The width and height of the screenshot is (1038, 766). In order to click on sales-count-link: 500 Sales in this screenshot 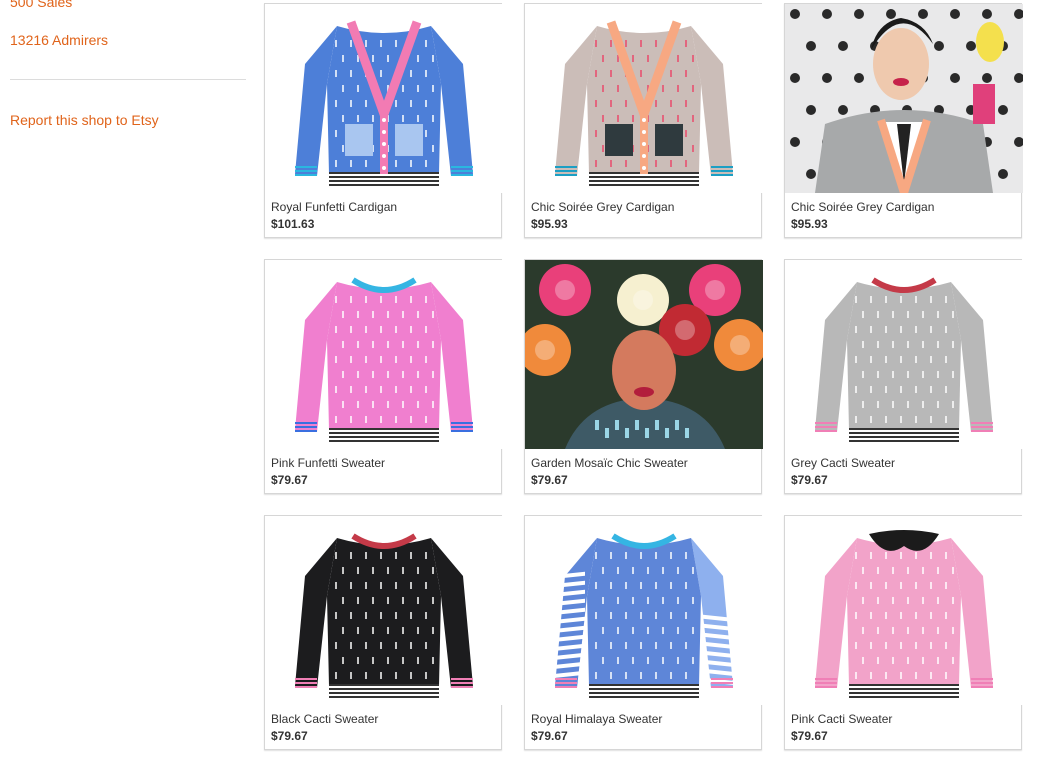, I will do `click(41, 5)`.